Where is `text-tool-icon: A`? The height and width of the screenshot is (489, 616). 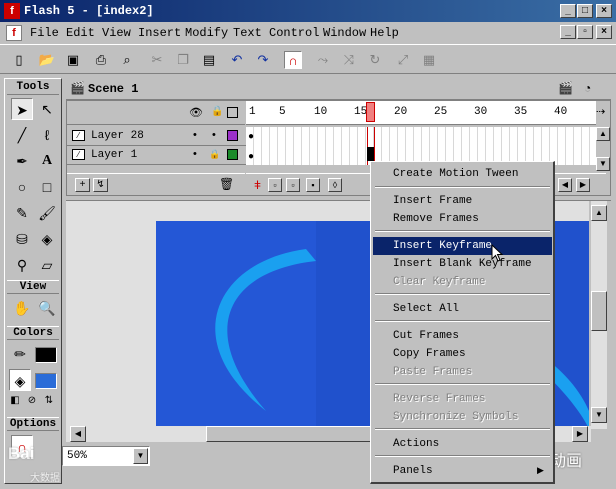
text-tool-icon: A is located at coordinates (47, 161).